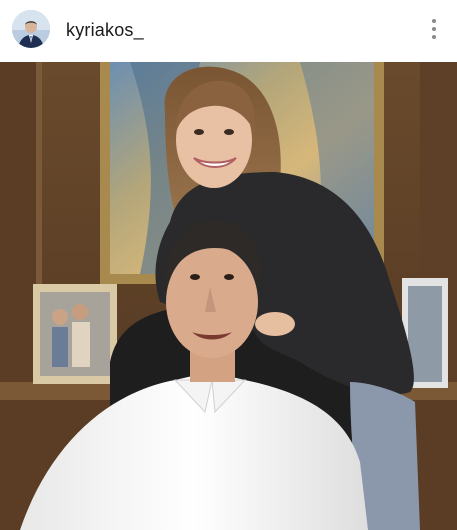  Describe the element at coordinates (105, 30) in the screenshot. I see `username: kyriakos_` at that location.